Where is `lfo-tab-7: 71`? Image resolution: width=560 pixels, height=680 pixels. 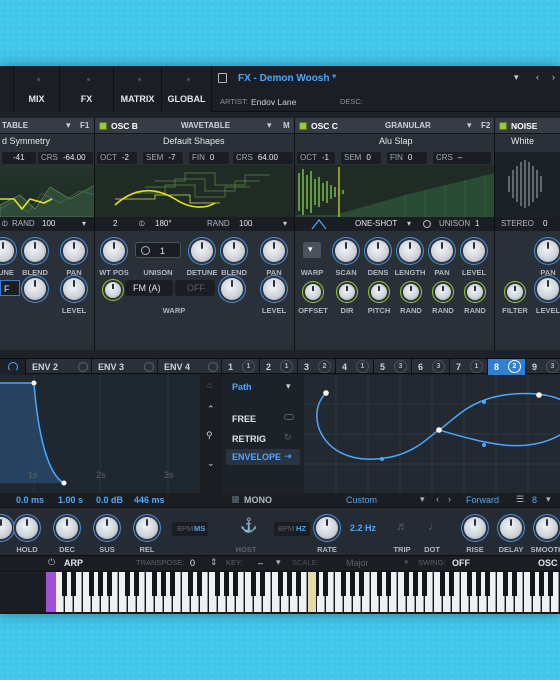
lfo-tab-7: 71 is located at coordinates (469, 367).